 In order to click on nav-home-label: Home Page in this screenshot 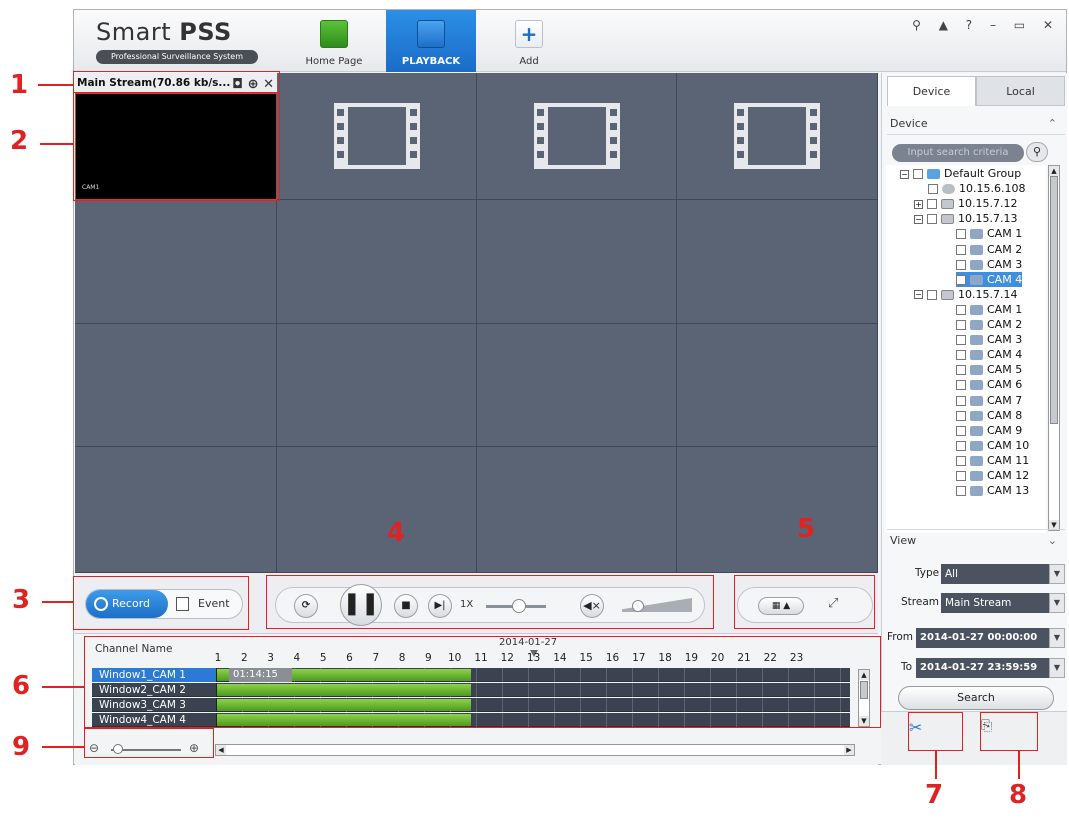, I will do `click(334, 61)`.